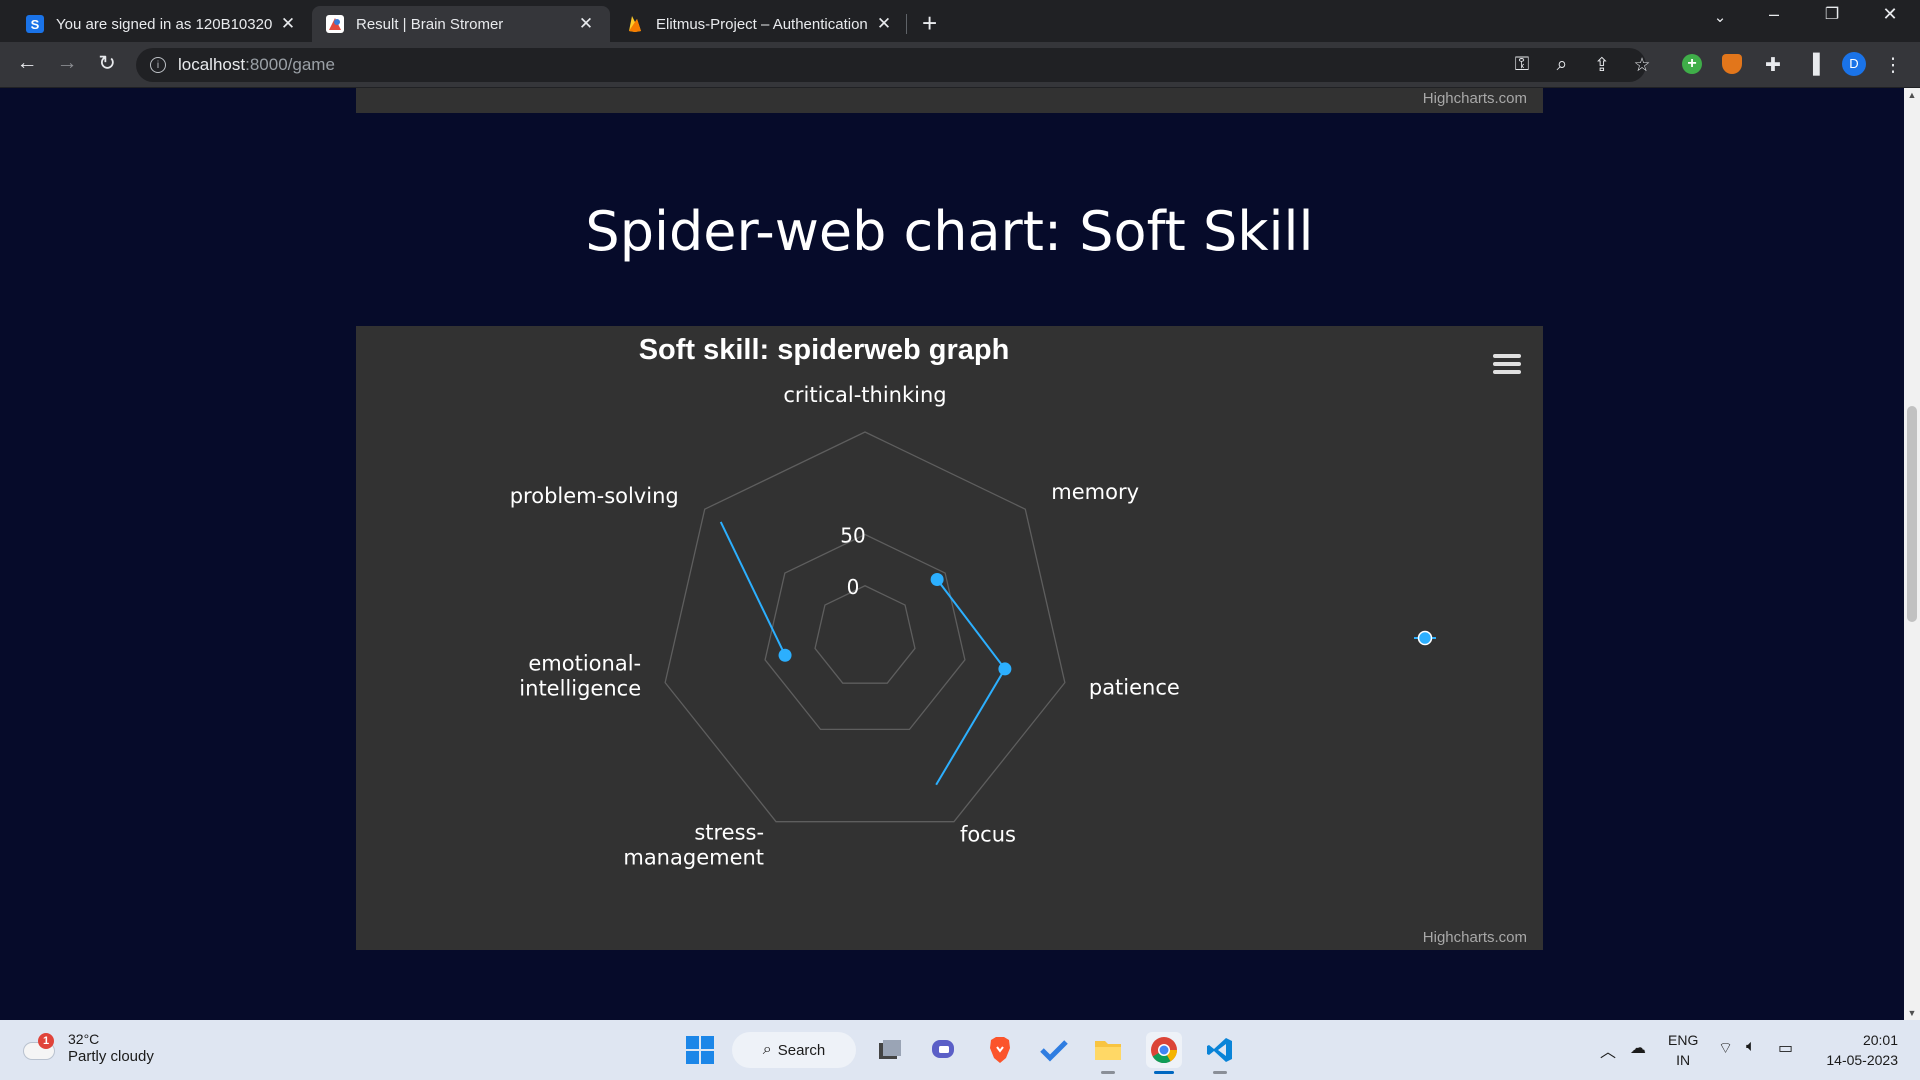 The image size is (1920, 1080). What do you see at coordinates (1813, 65) in the screenshot?
I see `side-panel-icon: ▐` at bounding box center [1813, 65].